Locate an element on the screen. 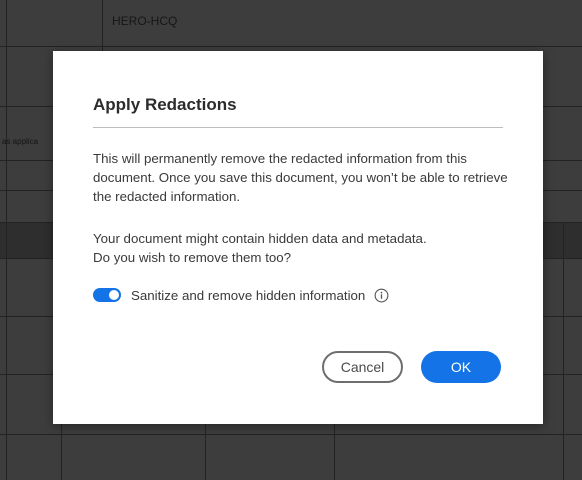 The height and width of the screenshot is (480, 582). sanitize-option-row: Sanitize and remove hidden information is located at coordinates (241, 295).